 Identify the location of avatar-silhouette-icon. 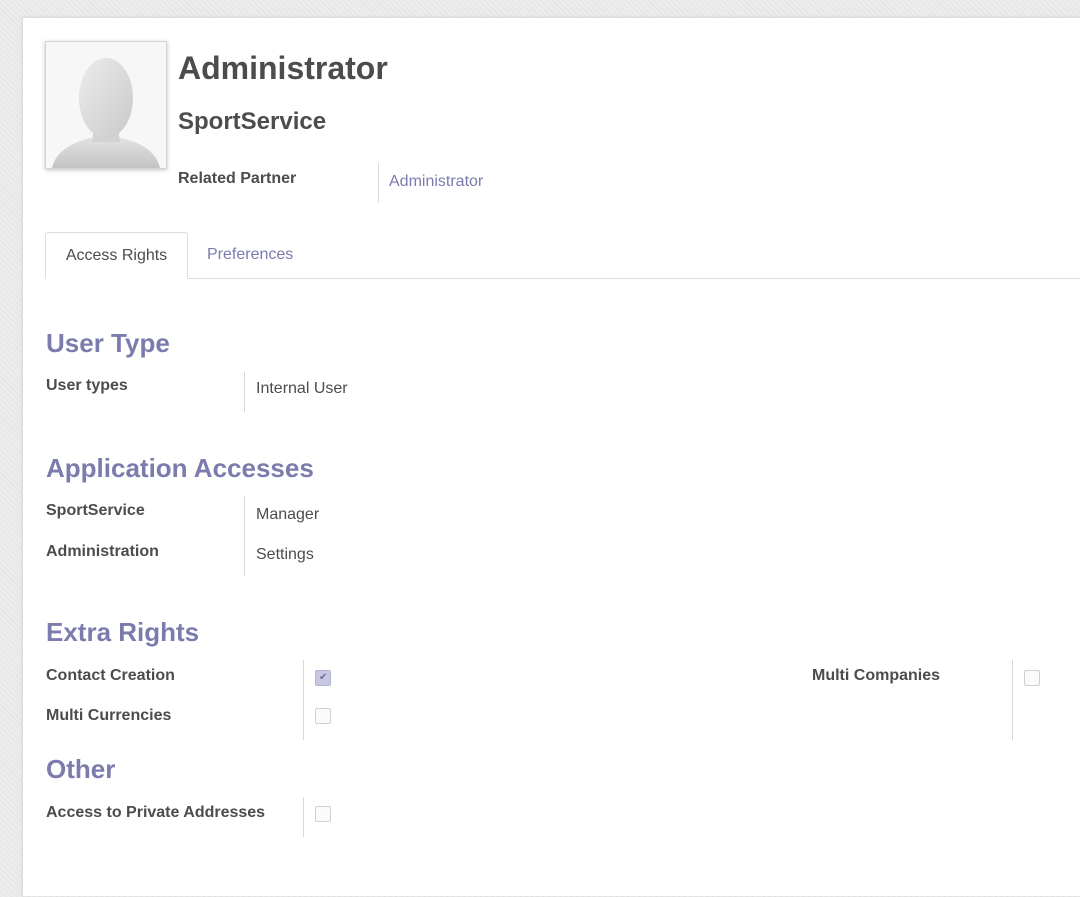
(106, 105).